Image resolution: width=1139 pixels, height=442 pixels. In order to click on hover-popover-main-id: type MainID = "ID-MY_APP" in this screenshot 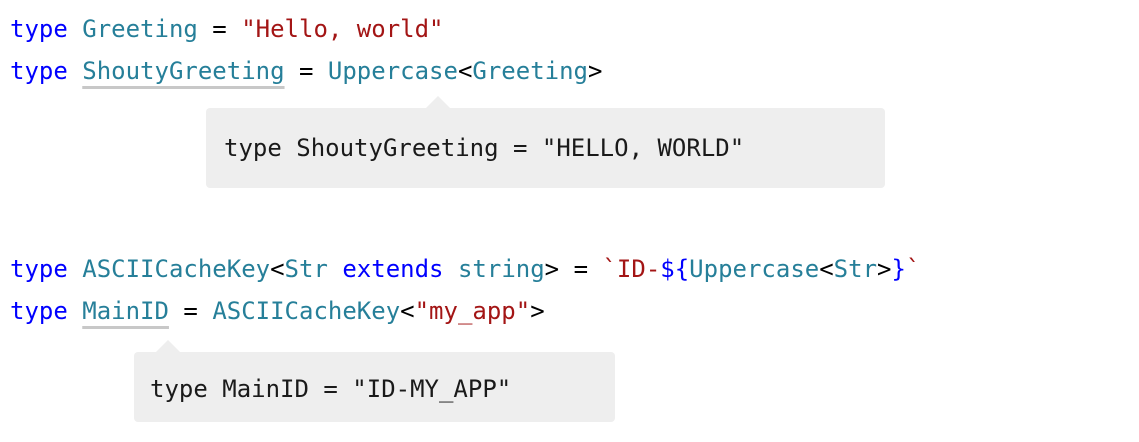, I will do `click(374, 381)`.